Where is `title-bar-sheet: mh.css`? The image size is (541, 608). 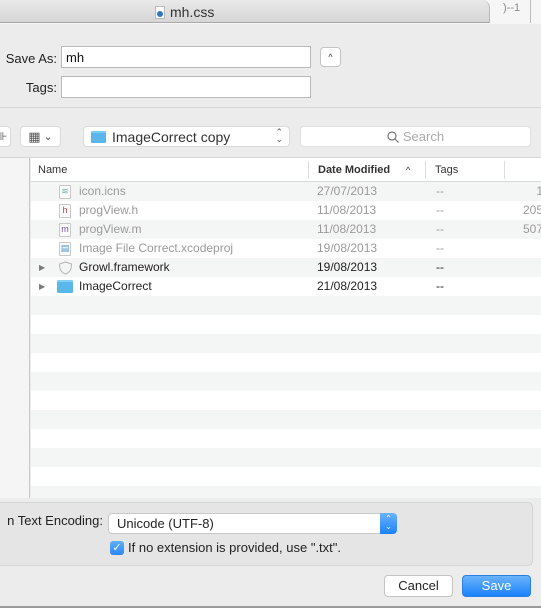
title-bar-sheet: mh.css is located at coordinates (245, 11).